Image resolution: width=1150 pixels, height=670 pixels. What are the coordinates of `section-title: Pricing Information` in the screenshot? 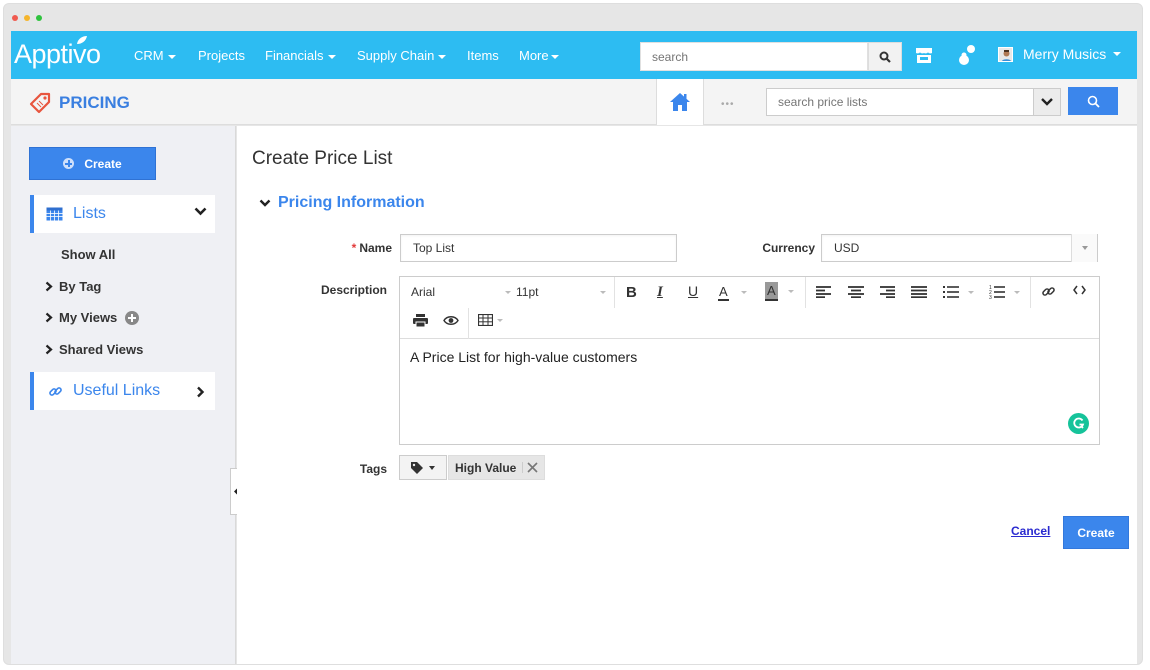 It's located at (351, 202).